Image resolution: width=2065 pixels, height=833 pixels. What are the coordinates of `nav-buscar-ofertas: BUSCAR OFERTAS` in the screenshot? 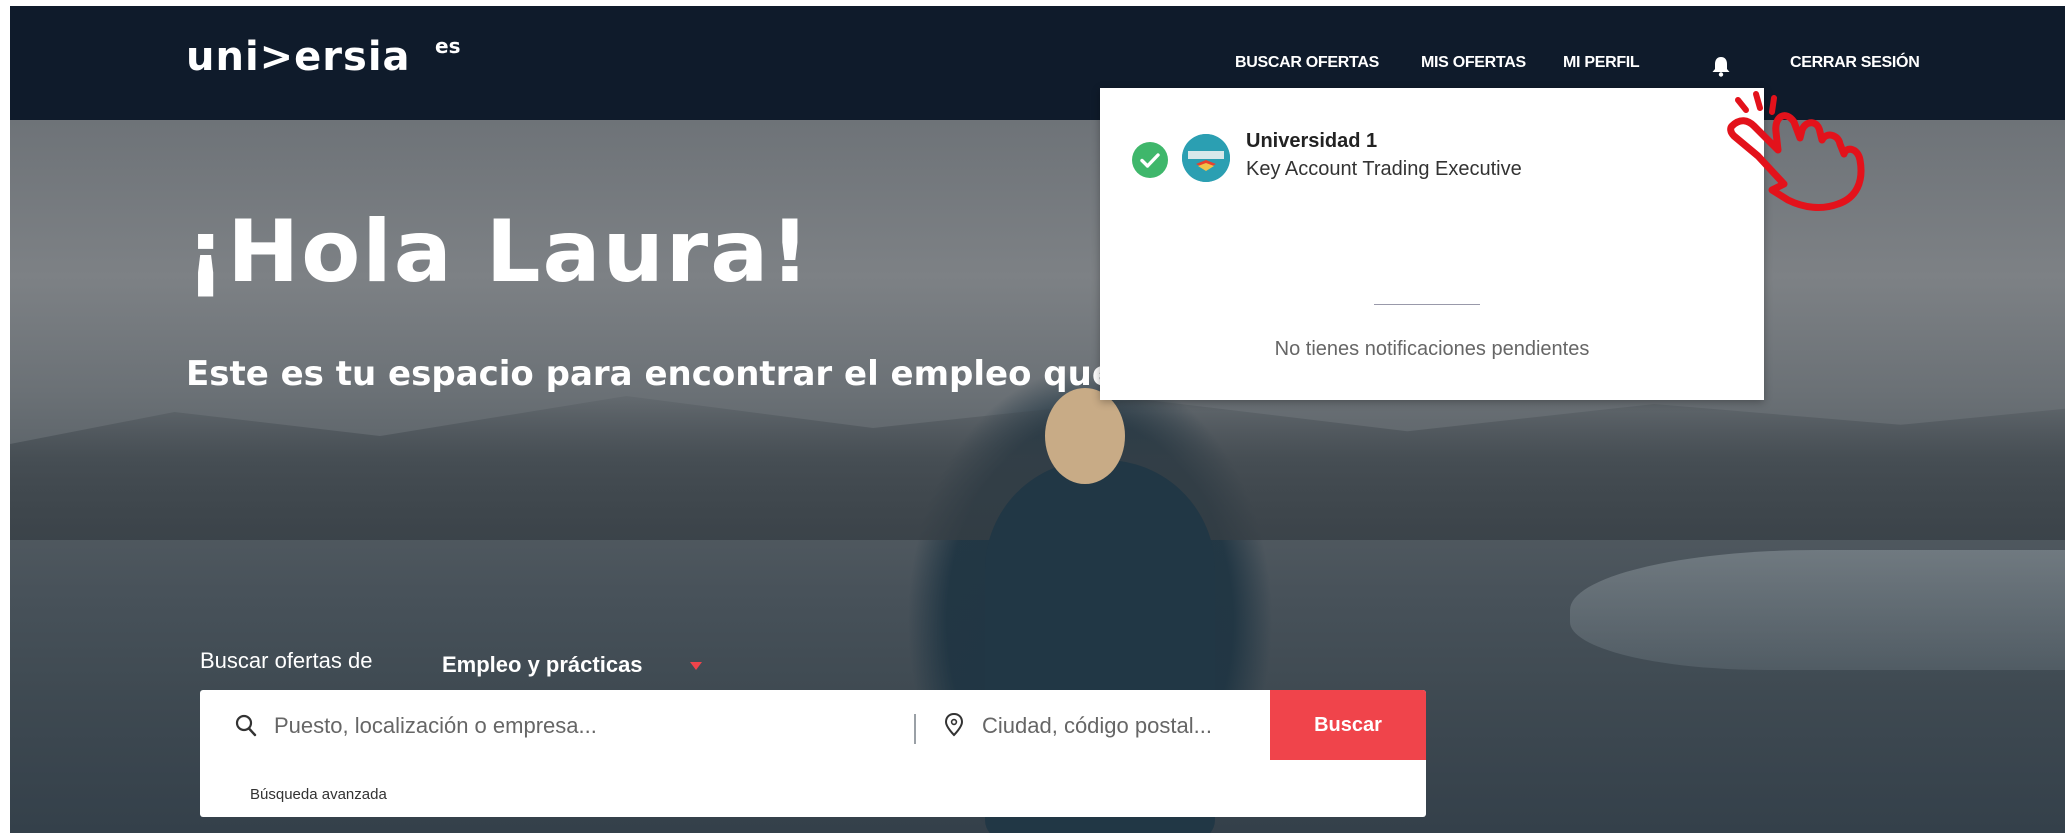 It's located at (1307, 63).